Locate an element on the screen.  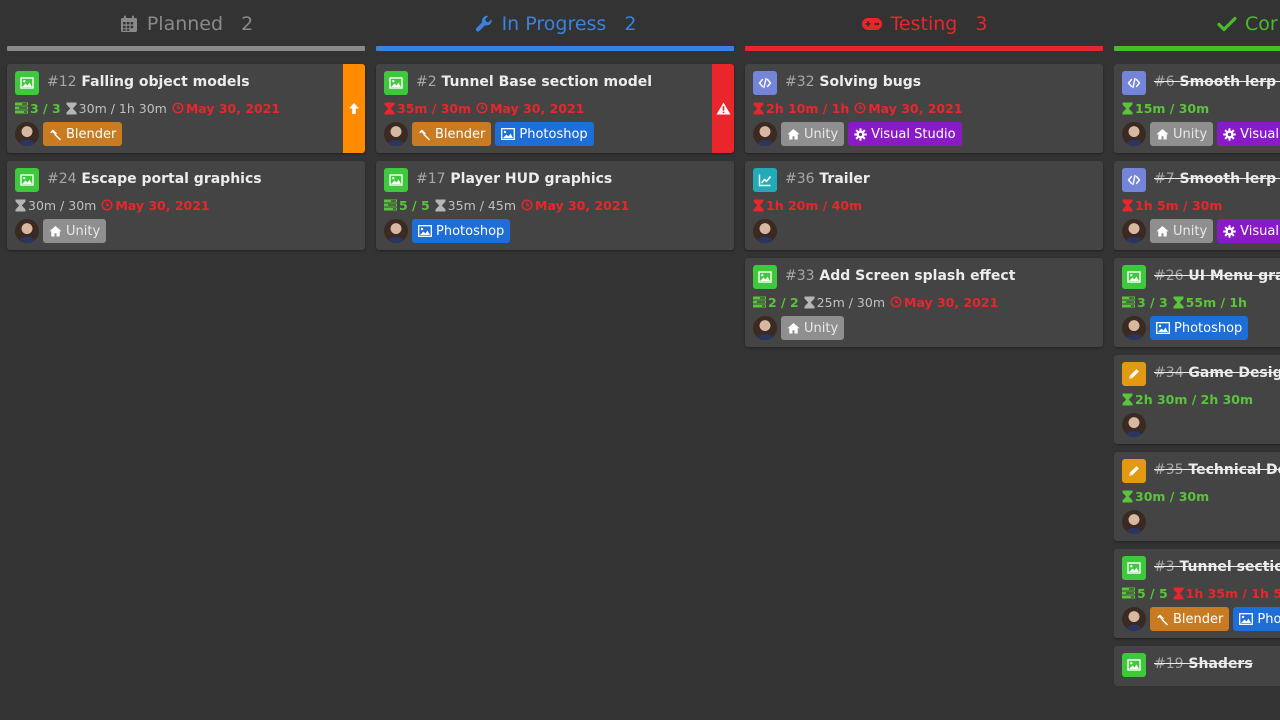
task-title: #34 Game Design document is located at coordinates (1217, 372).